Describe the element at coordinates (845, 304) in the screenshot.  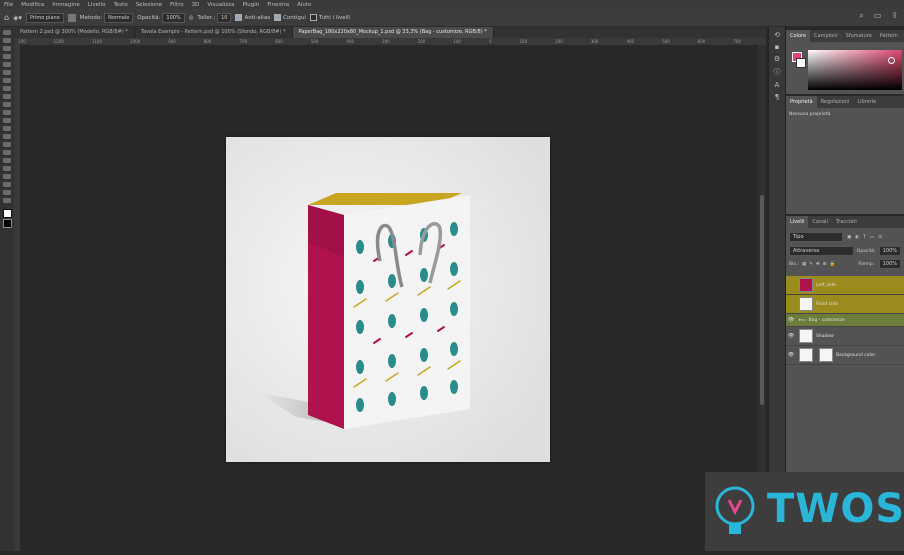
I see `layer-row: Front side` at that location.